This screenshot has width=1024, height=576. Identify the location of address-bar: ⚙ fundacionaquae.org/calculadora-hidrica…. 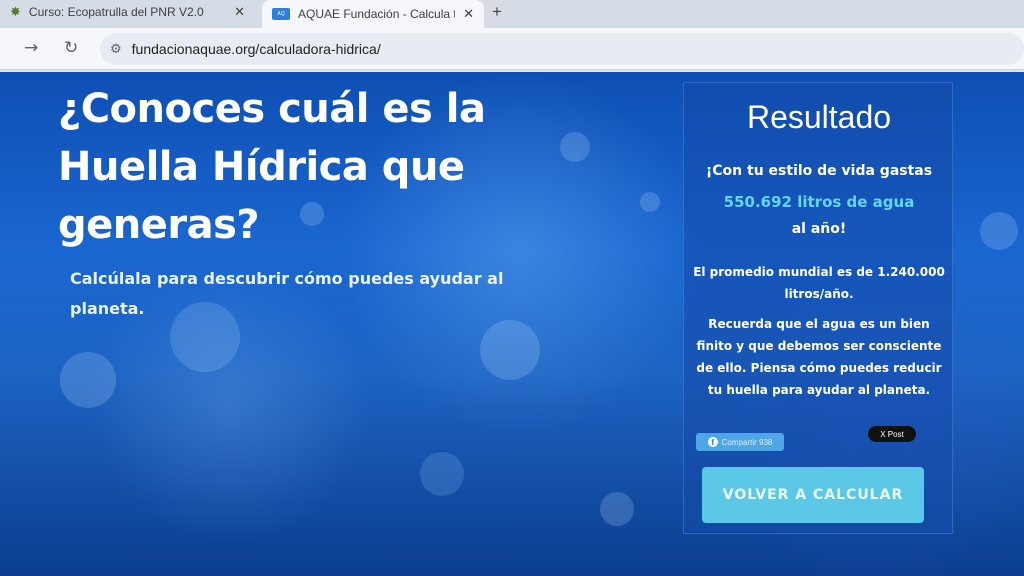
(562, 49).